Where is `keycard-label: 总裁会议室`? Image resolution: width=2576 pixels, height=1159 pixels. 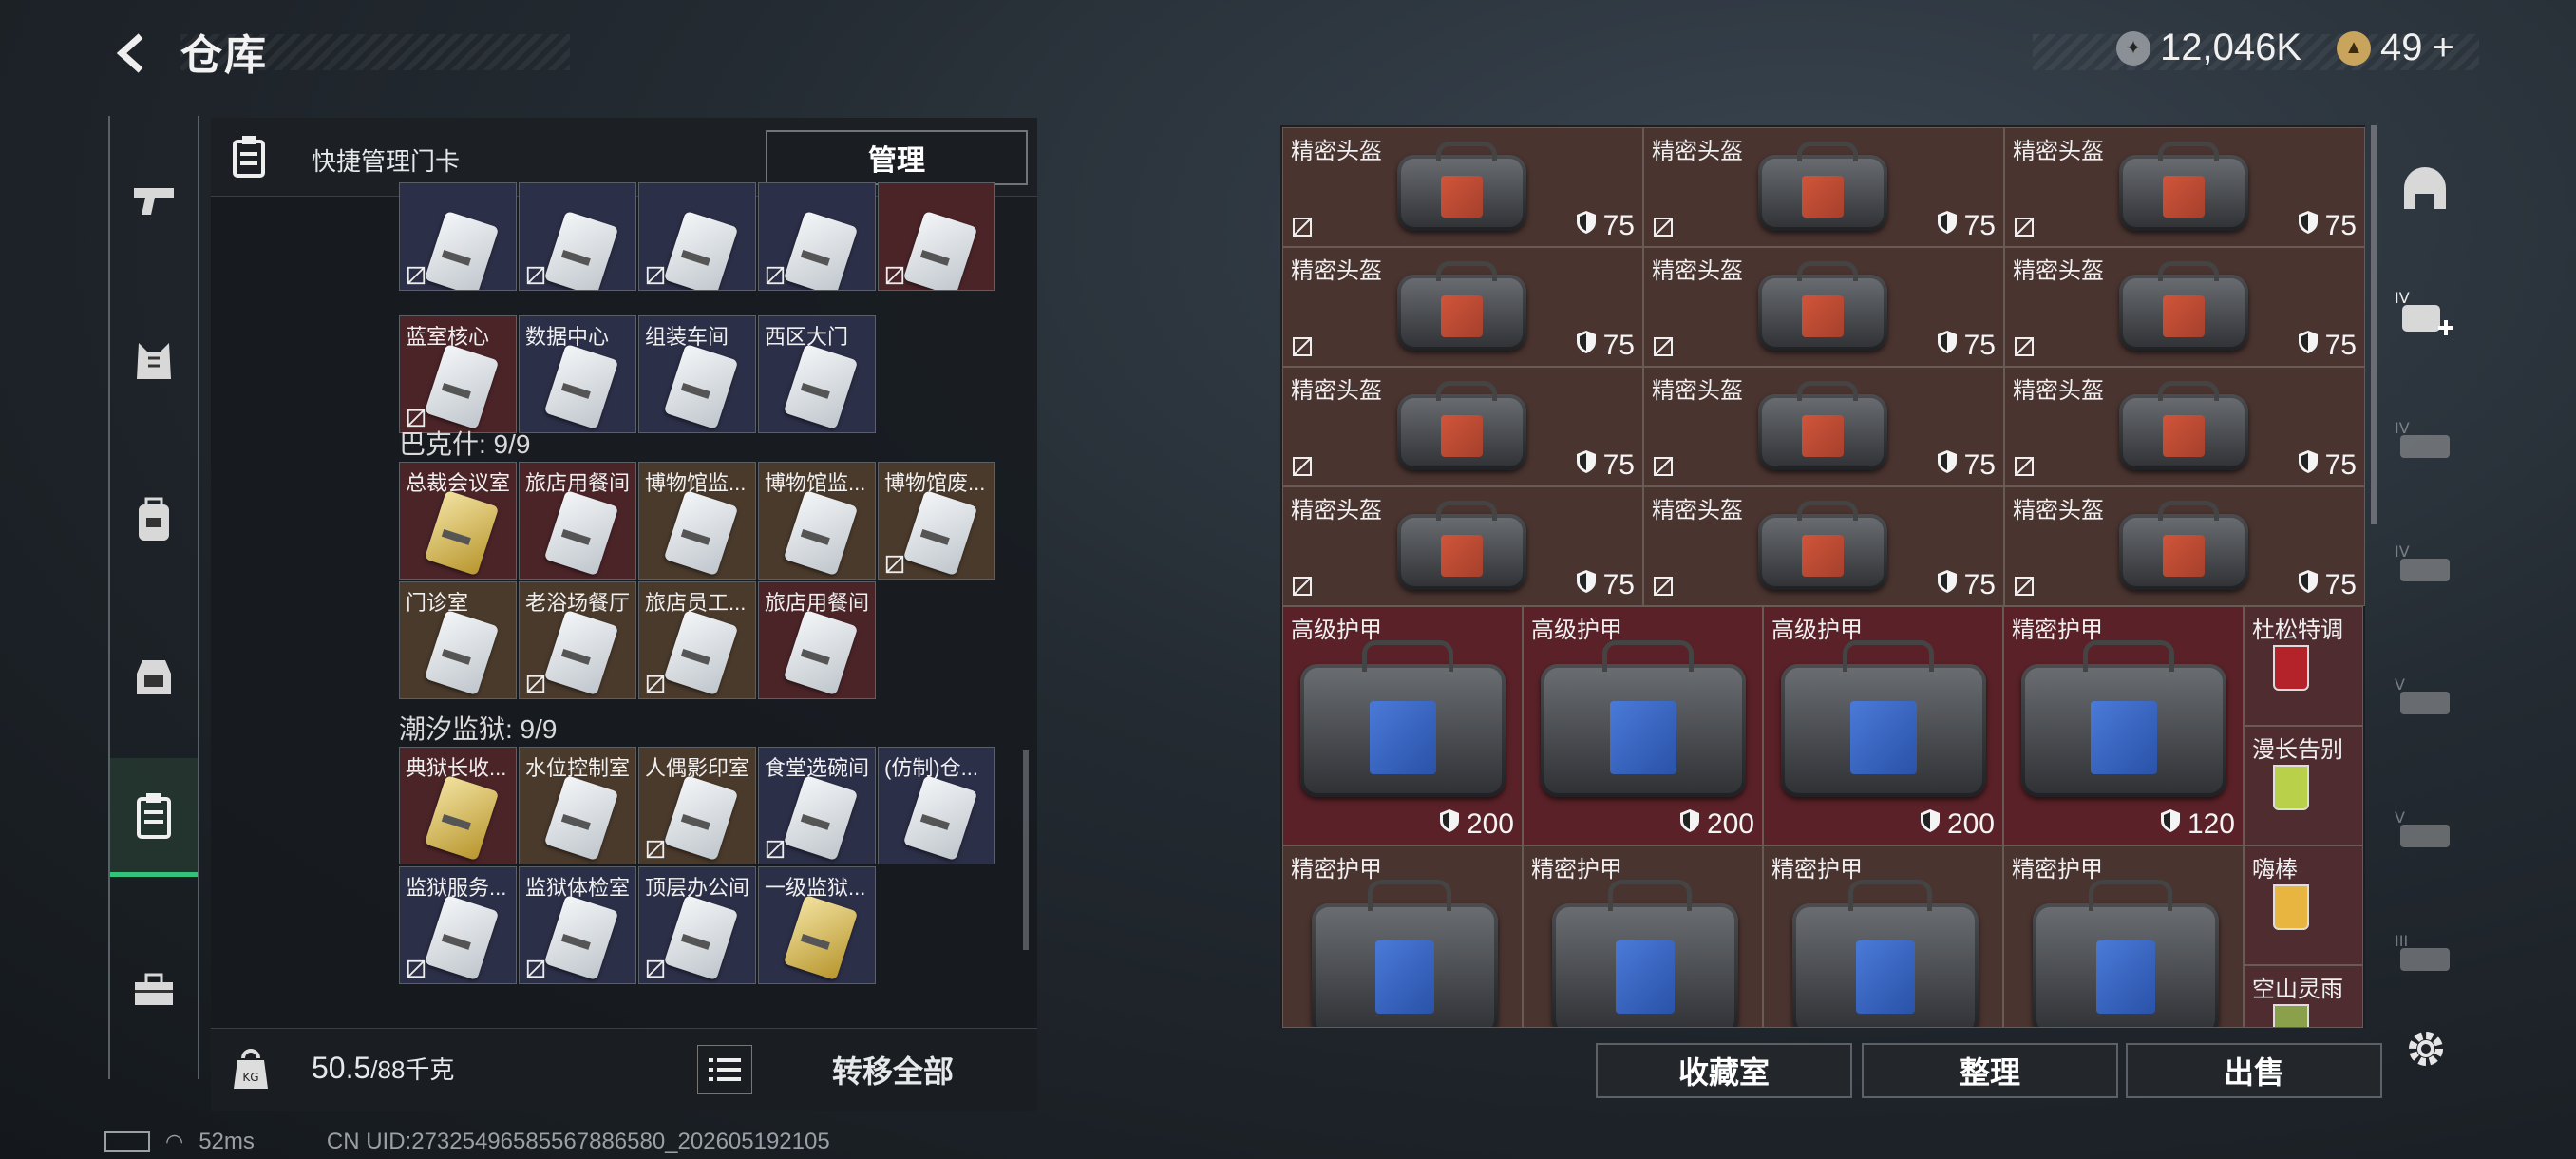 keycard-label: 总裁会议室 is located at coordinates (458, 483).